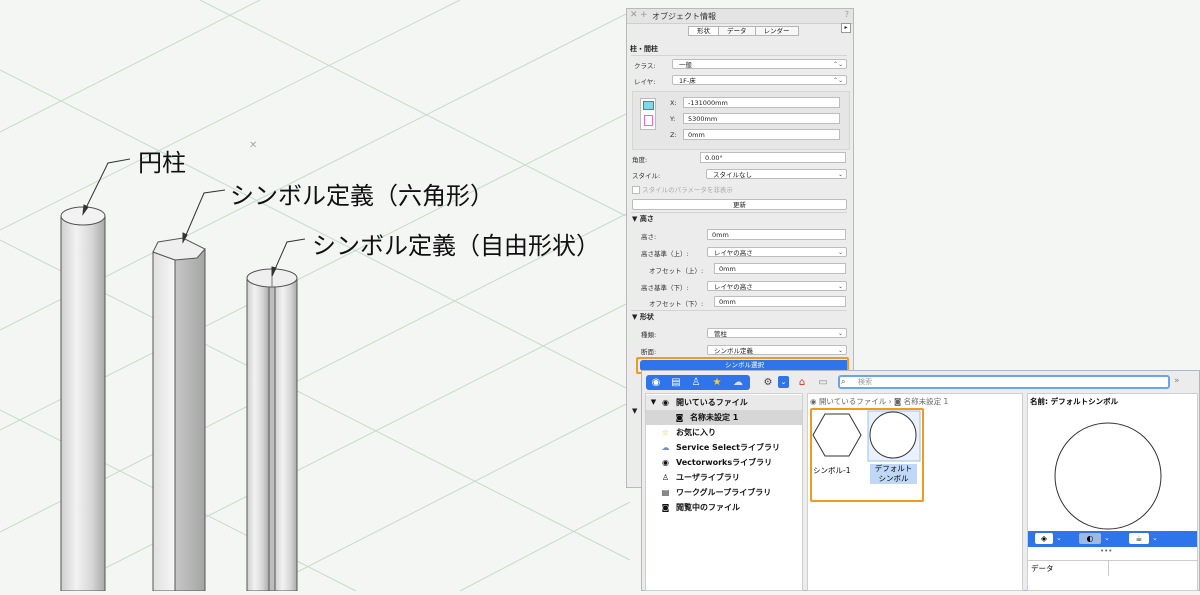 Image resolution: width=1200 pixels, height=595 pixels. I want to click on plus-icon: +, so click(644, 15).